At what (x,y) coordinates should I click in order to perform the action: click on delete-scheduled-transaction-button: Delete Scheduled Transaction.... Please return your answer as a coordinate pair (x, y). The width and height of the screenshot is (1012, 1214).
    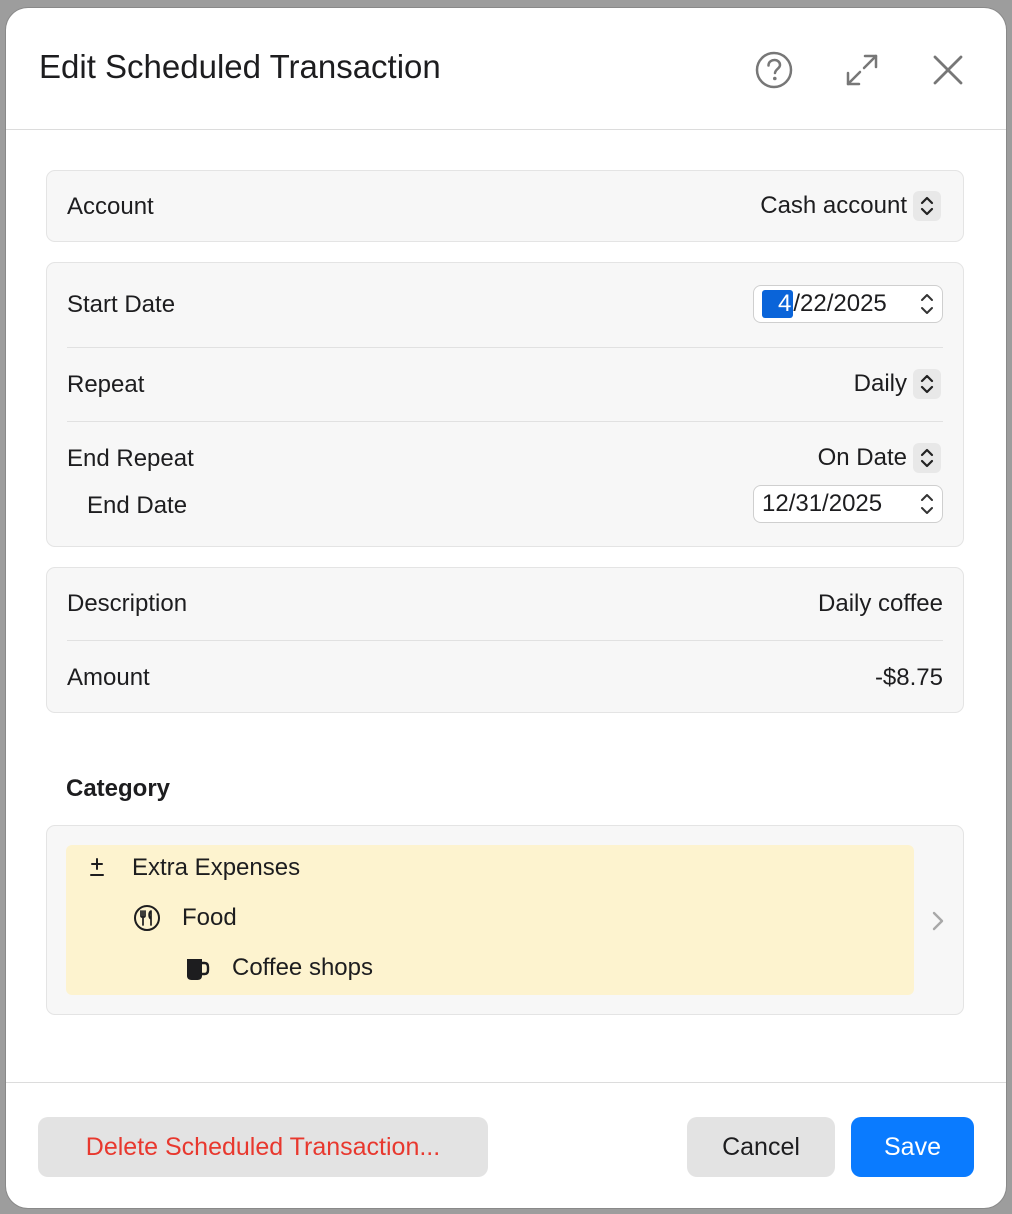
    Looking at the image, I should click on (263, 1147).